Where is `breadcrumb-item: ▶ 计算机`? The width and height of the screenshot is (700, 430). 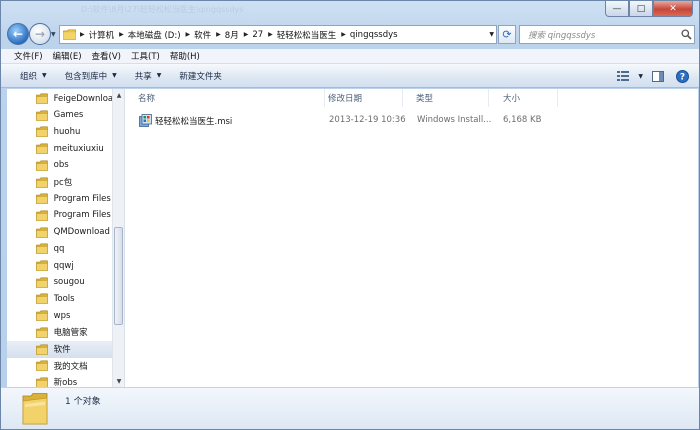 breadcrumb-item: ▶ 计算机 is located at coordinates (97, 34).